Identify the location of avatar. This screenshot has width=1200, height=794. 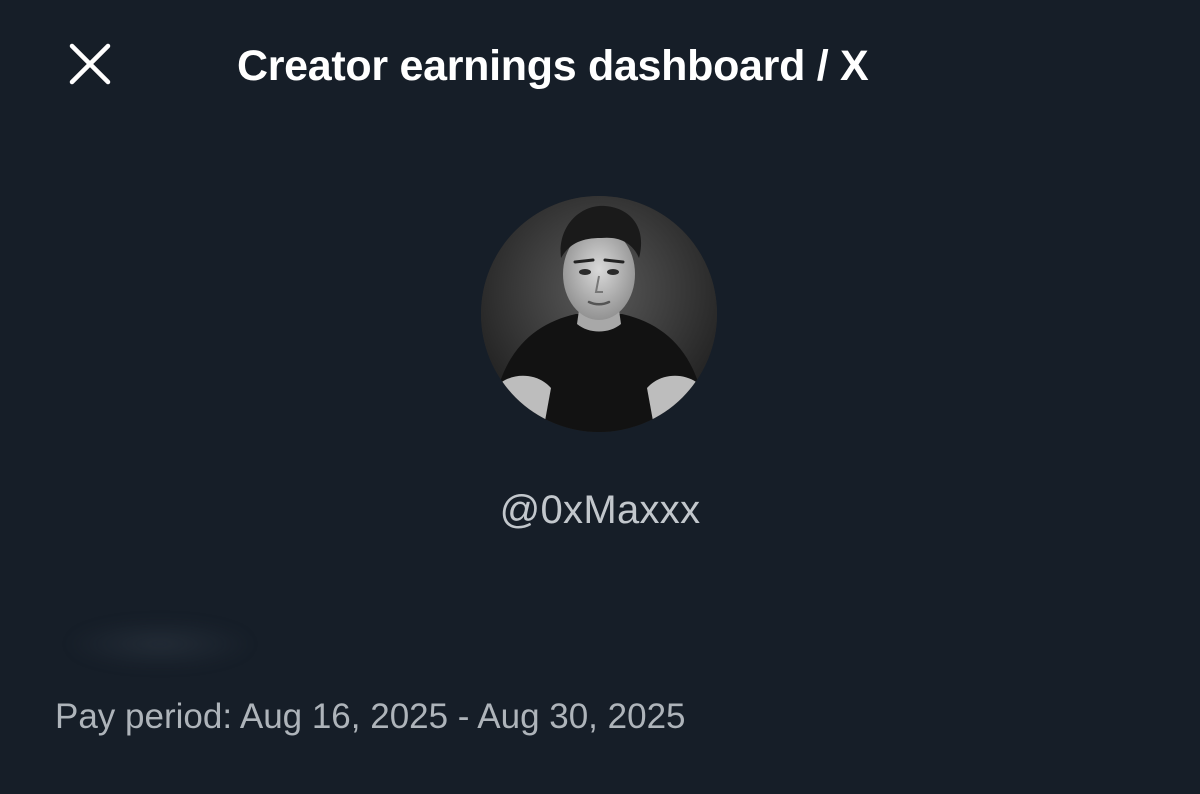
(599, 314).